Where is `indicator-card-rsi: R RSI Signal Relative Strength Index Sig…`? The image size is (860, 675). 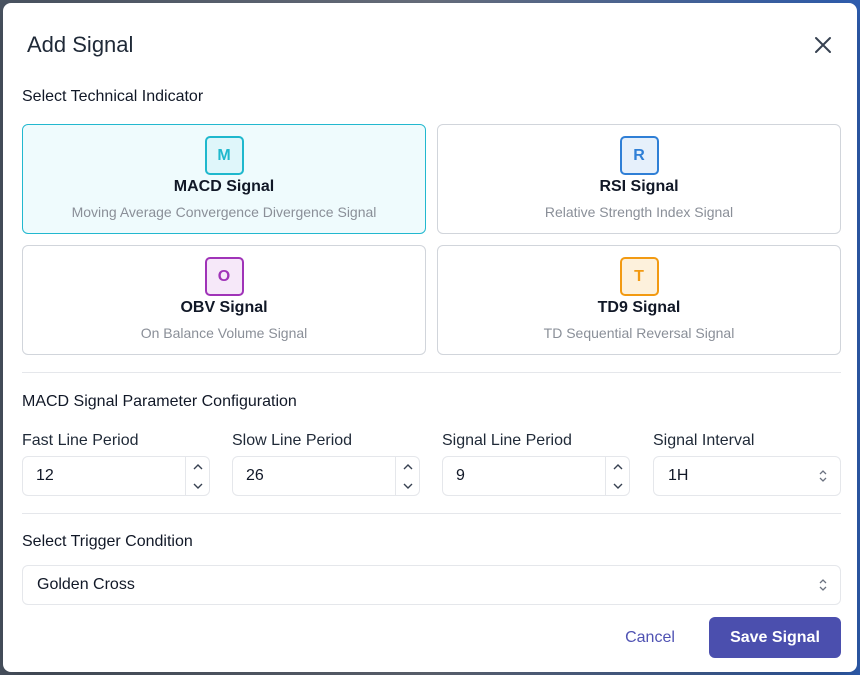 indicator-card-rsi: R RSI Signal Relative Strength Index Sig… is located at coordinates (639, 179).